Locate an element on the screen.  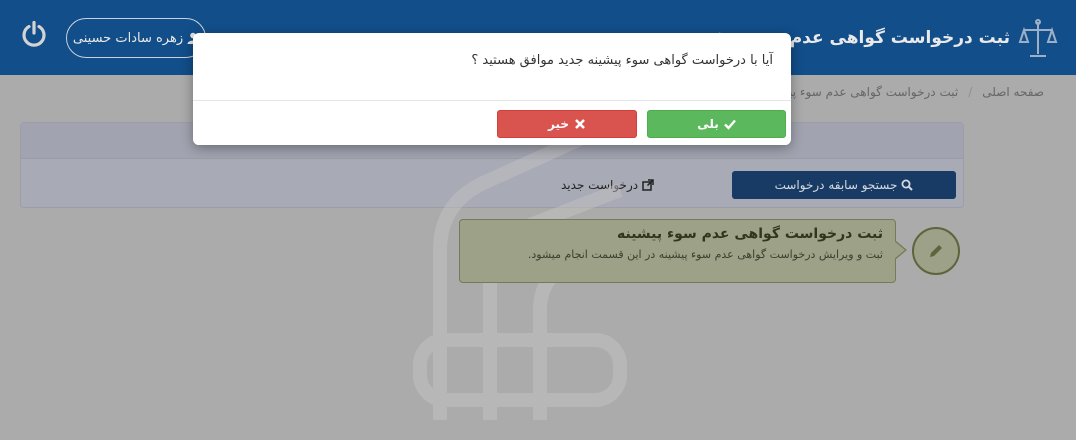
confirm-no-button: خیر is located at coordinates (567, 124).